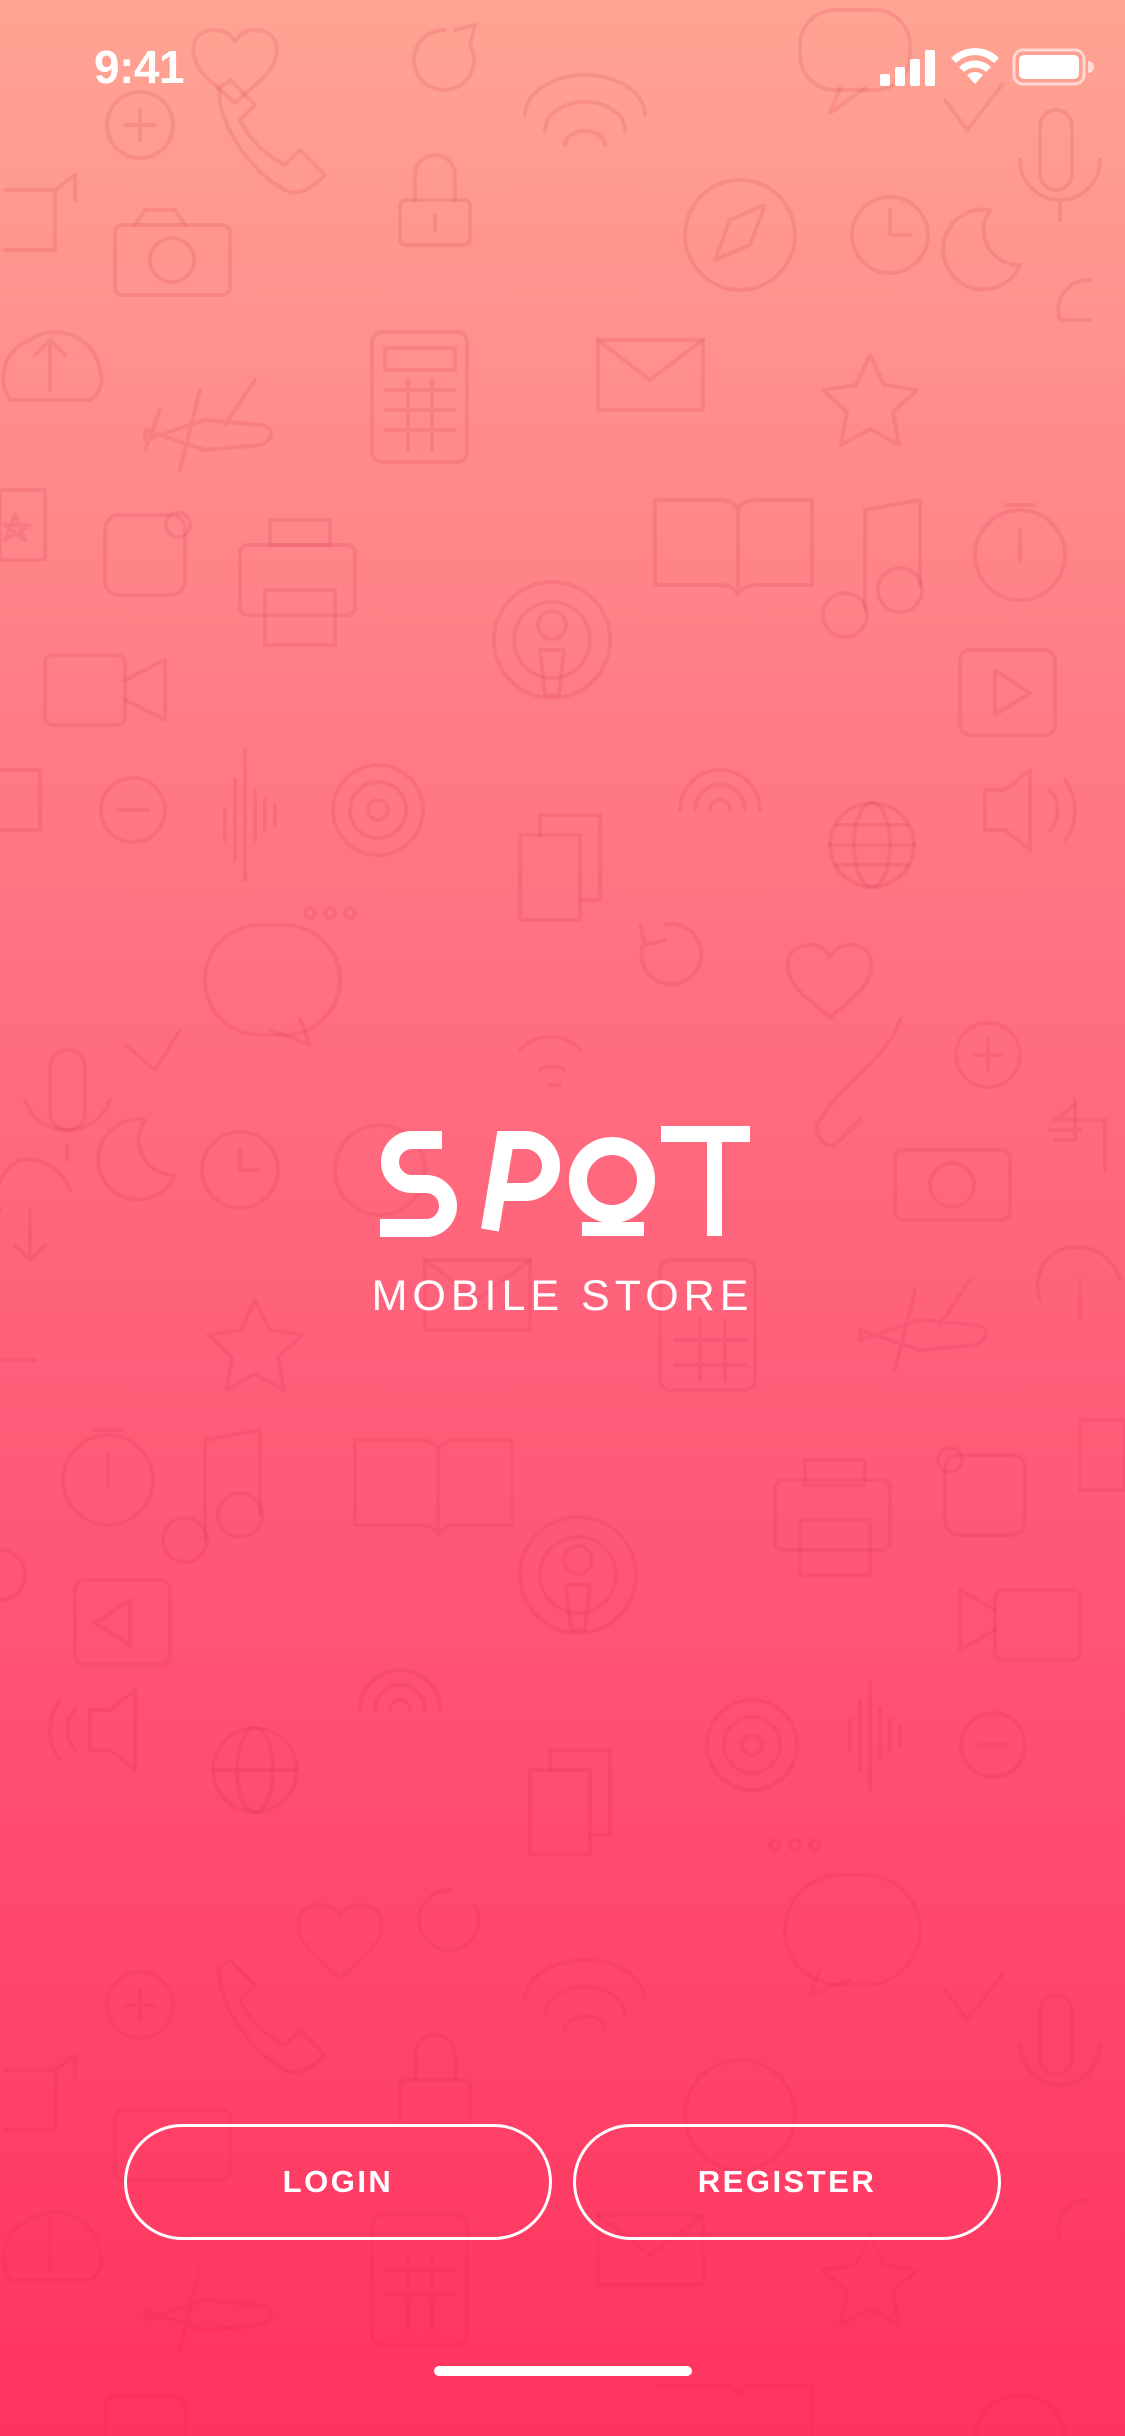  What do you see at coordinates (565, 1181) in the screenshot?
I see `spot-logo` at bounding box center [565, 1181].